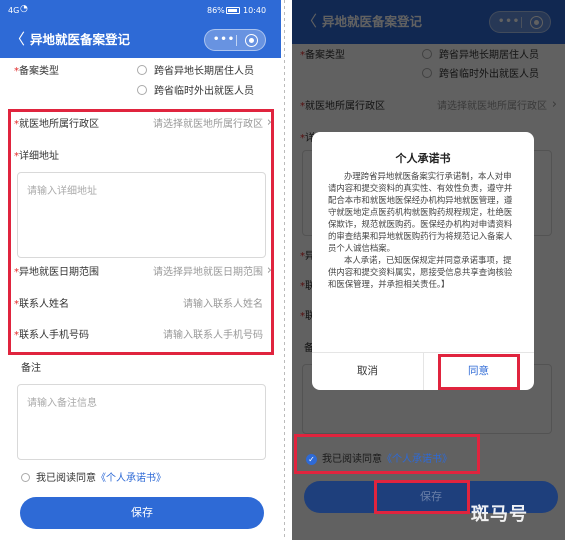 The width and height of the screenshot is (565, 540). What do you see at coordinates (31, 368) in the screenshot?
I see `remarks-label: 备注` at bounding box center [31, 368].